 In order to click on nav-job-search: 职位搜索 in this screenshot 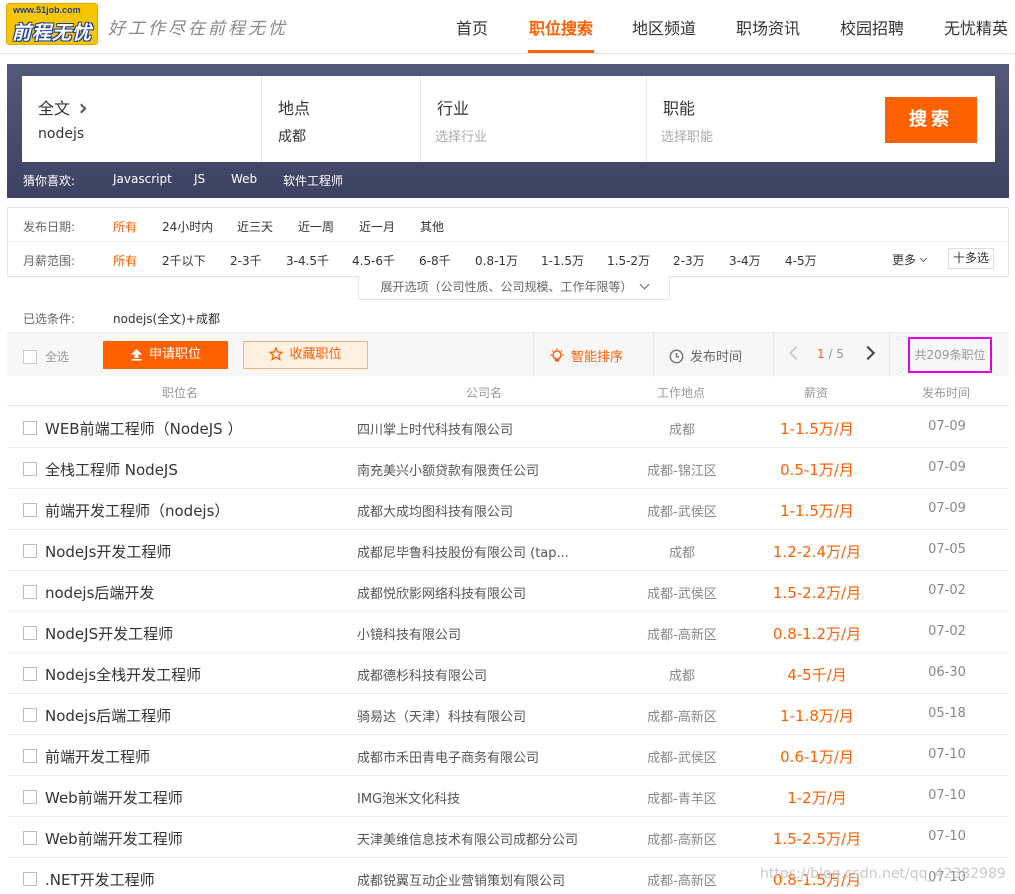, I will do `click(561, 27)`.